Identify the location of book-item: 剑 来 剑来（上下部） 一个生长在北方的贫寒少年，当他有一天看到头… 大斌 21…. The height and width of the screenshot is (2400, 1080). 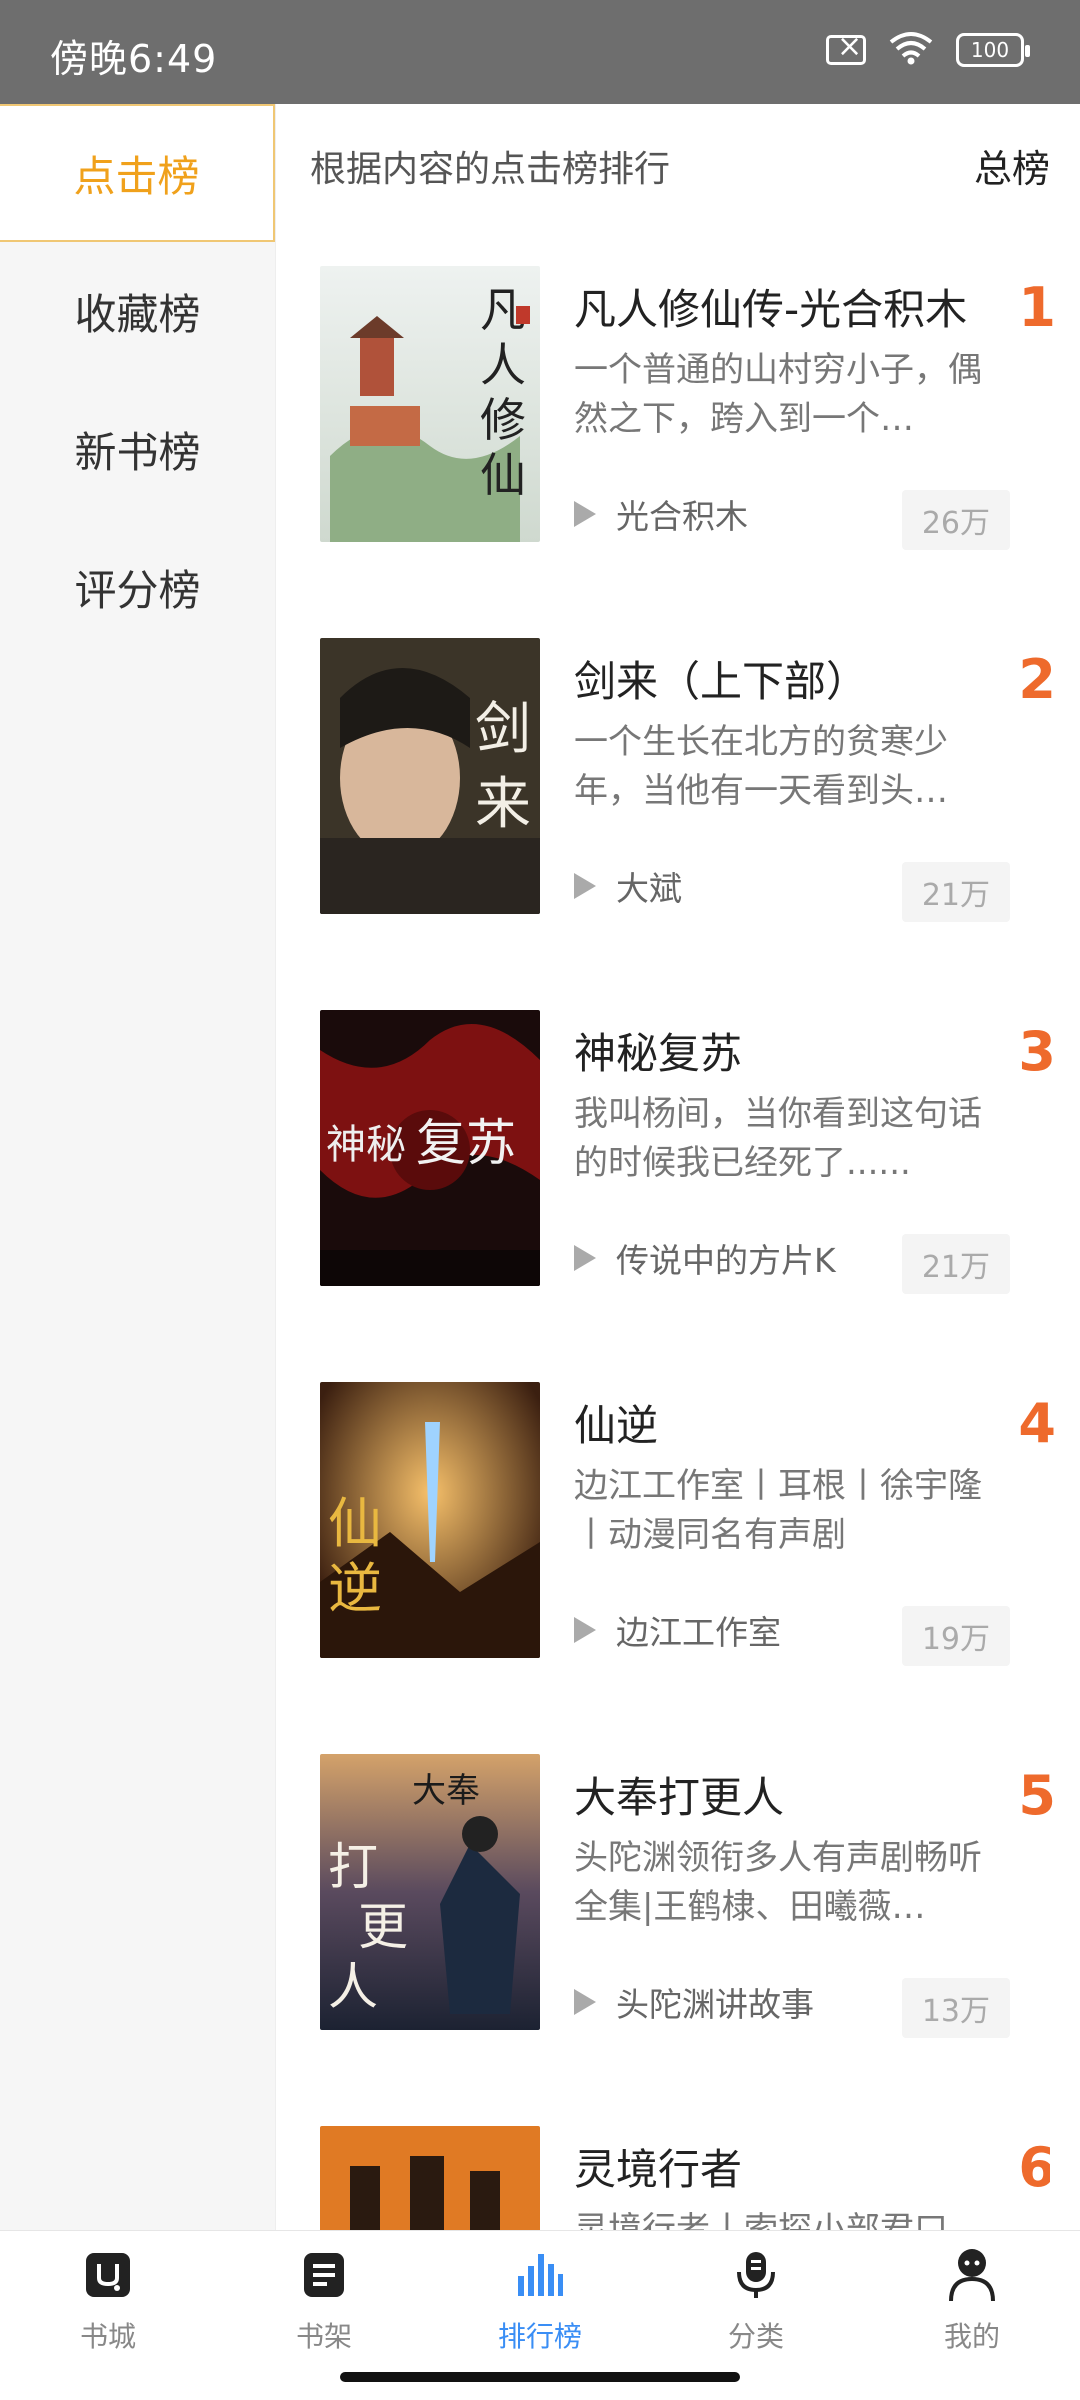
(688, 780).